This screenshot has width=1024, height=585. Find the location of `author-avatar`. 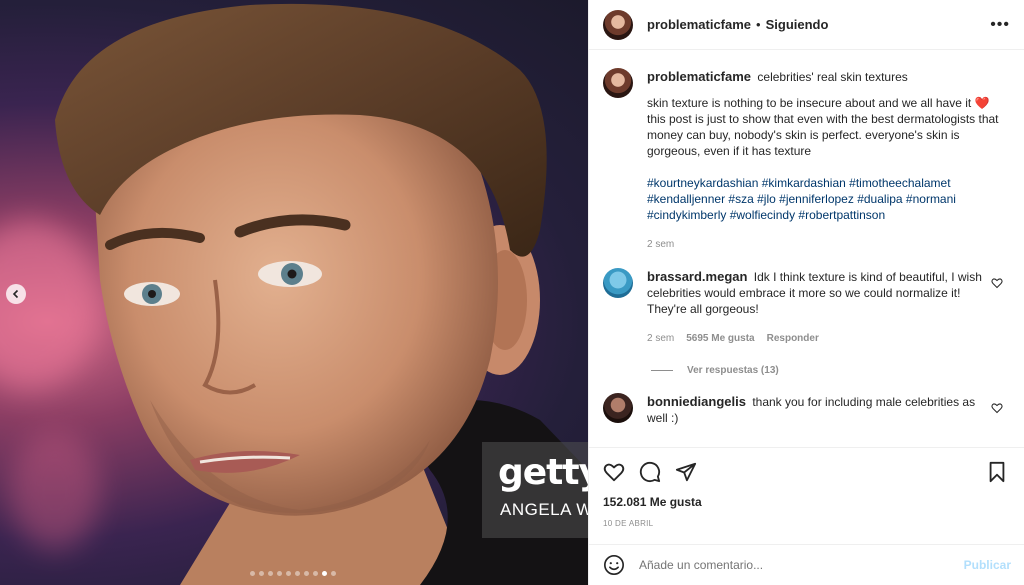

author-avatar is located at coordinates (618, 24).